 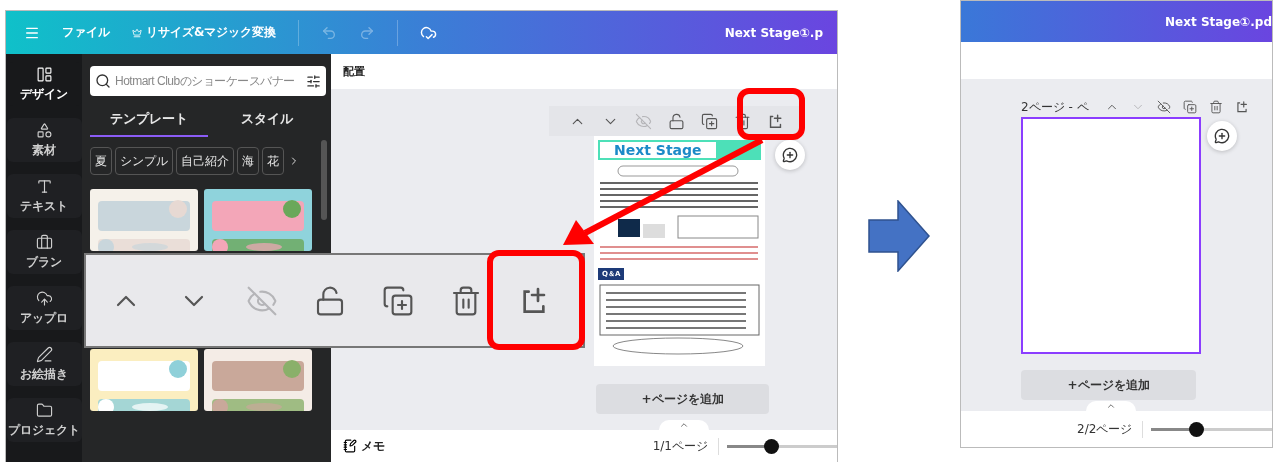 What do you see at coordinates (1111, 235) in the screenshot?
I see `blank-page` at bounding box center [1111, 235].